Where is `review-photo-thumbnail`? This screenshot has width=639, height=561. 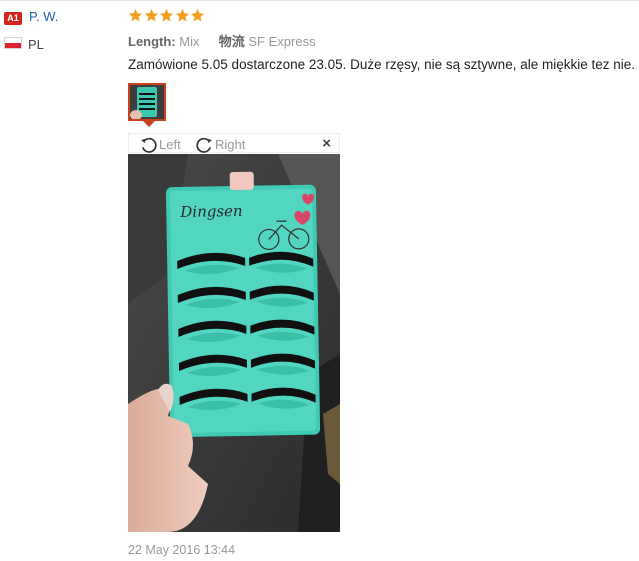
review-photo-thumbnail is located at coordinates (147, 102).